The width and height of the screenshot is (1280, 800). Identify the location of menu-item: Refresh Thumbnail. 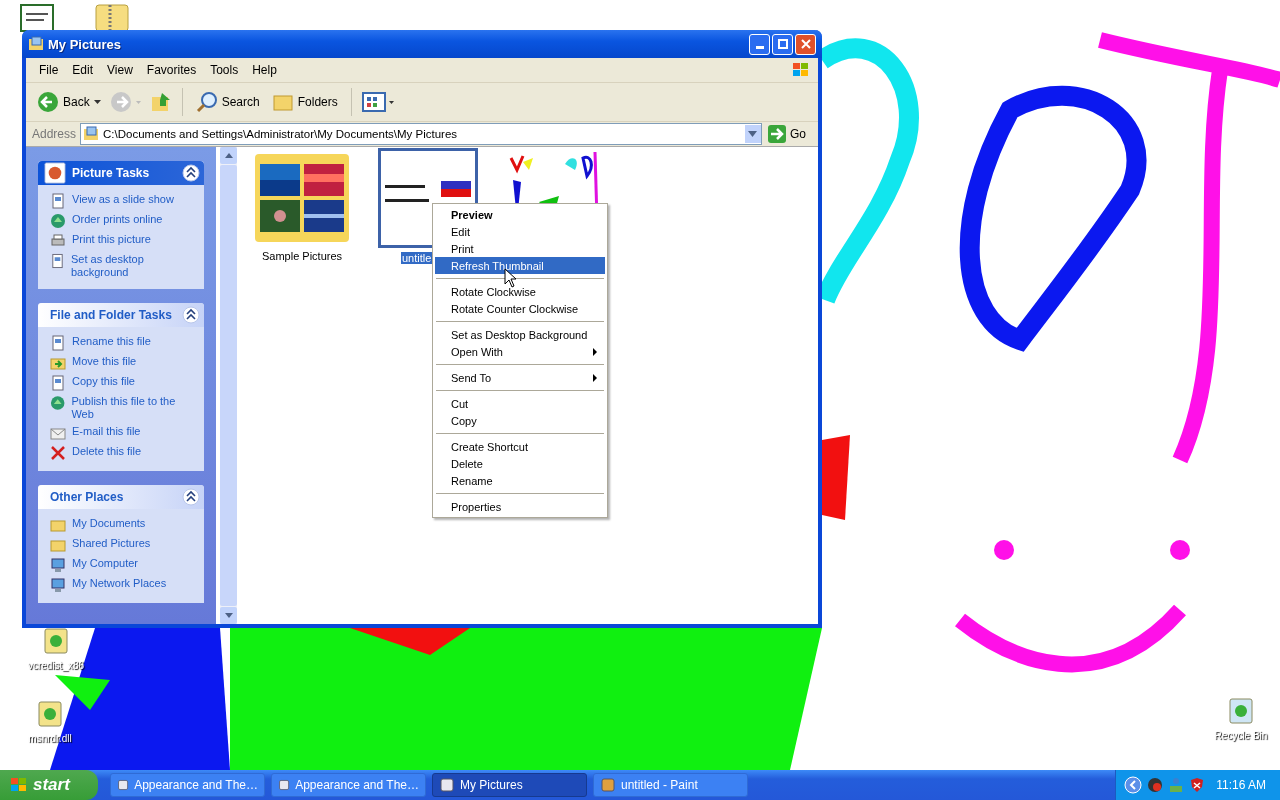
(520, 265).